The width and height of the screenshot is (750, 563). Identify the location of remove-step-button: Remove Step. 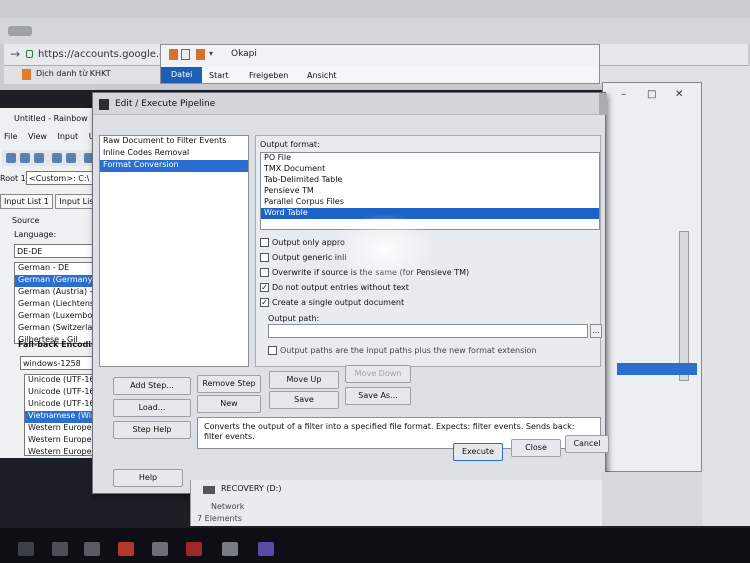
(229, 384).